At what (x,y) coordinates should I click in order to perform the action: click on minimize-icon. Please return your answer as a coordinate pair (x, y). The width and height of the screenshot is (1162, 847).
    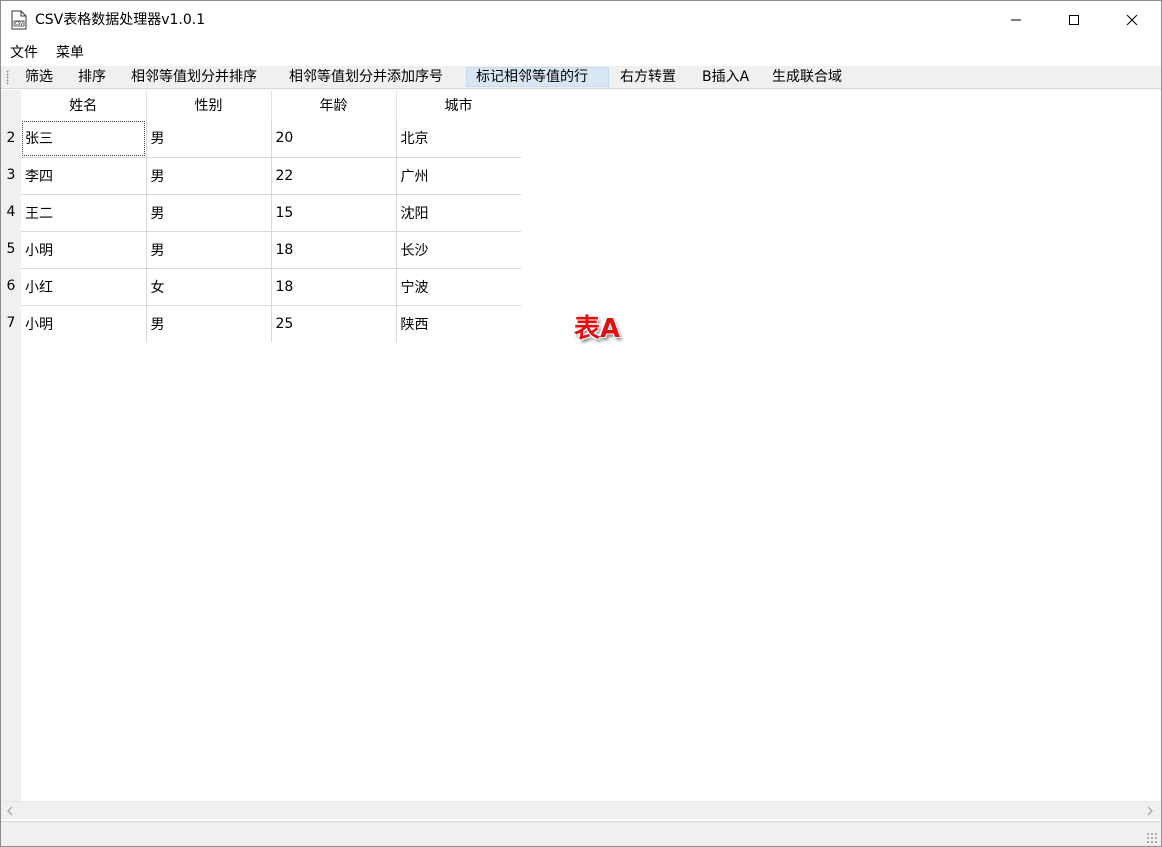
    Looking at the image, I should click on (1016, 20).